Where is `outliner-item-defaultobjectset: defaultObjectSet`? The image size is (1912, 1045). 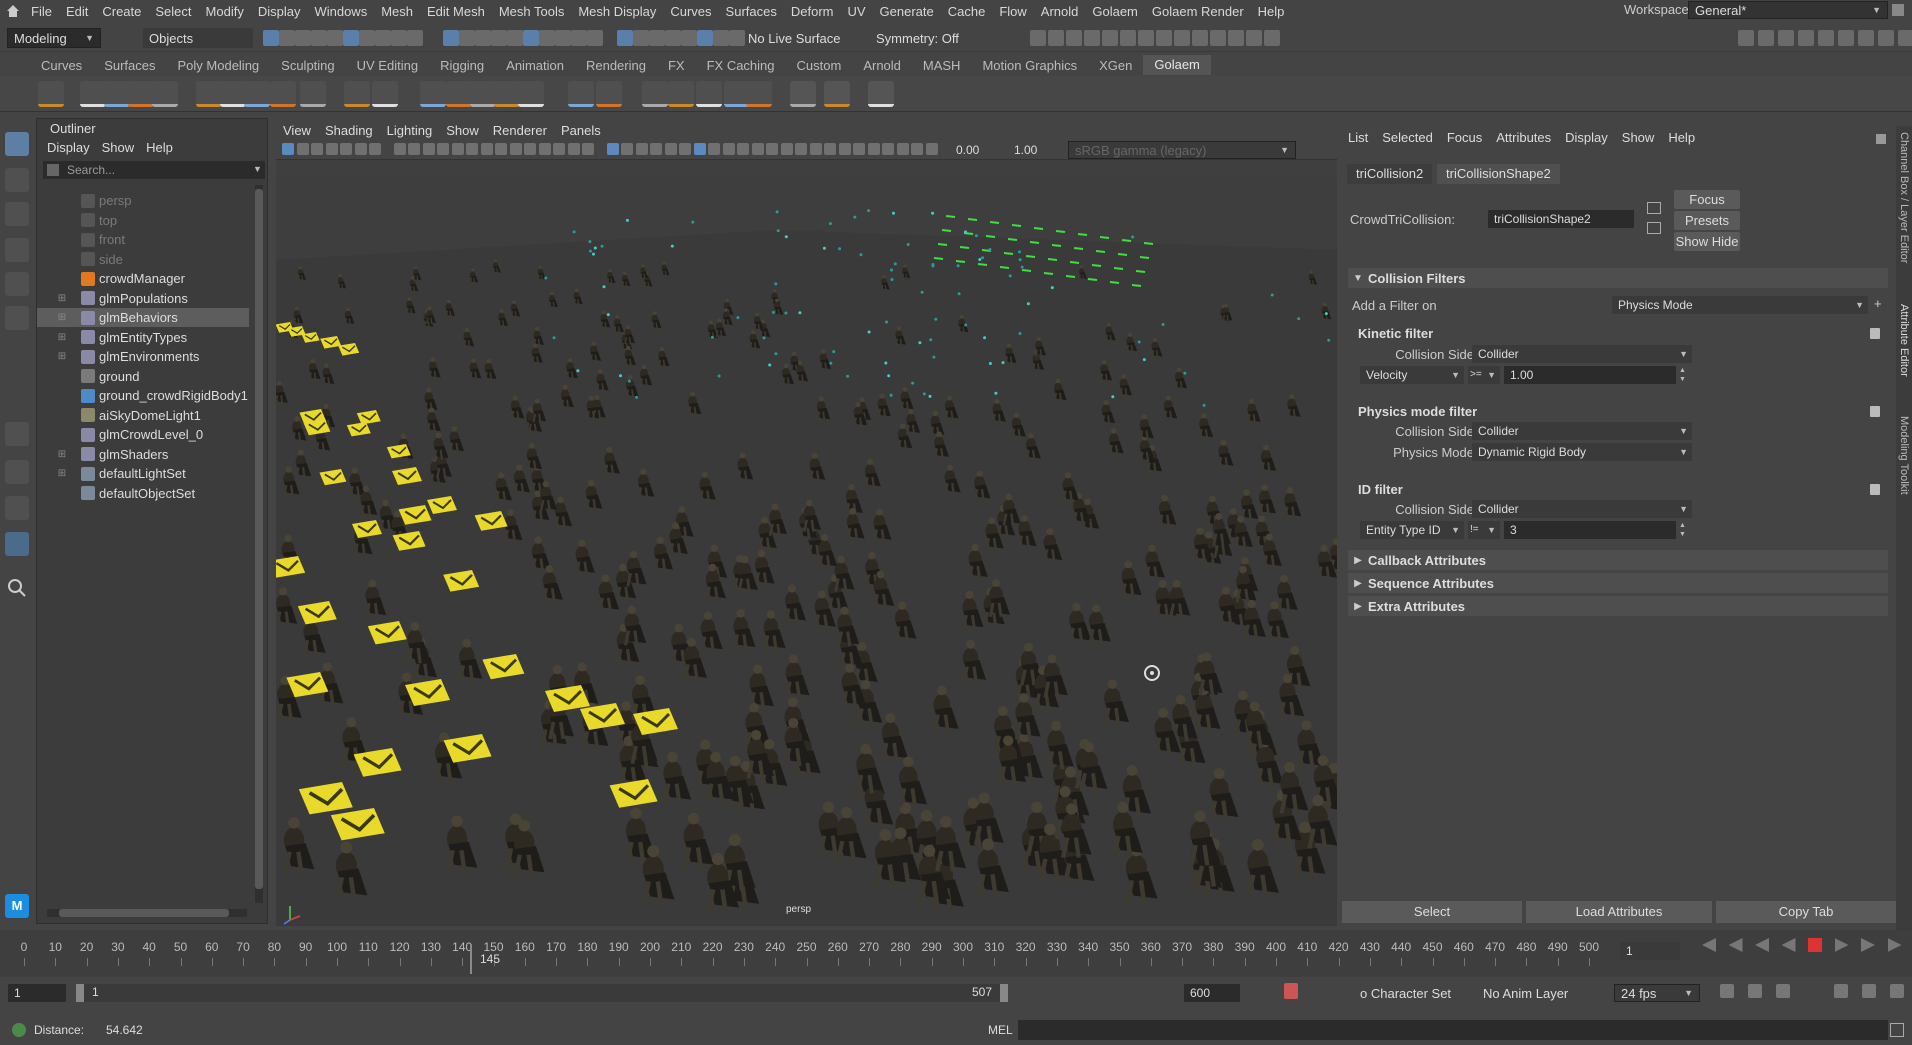
outliner-item-defaultobjectset: defaultObjectSet is located at coordinates (143, 493).